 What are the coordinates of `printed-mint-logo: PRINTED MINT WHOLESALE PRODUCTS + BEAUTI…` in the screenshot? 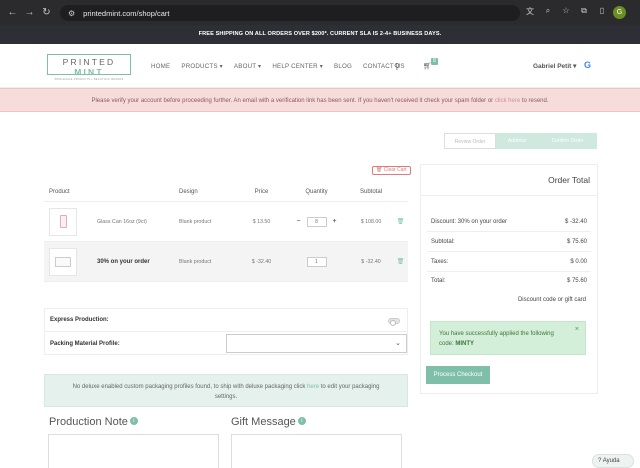 It's located at (89, 67).